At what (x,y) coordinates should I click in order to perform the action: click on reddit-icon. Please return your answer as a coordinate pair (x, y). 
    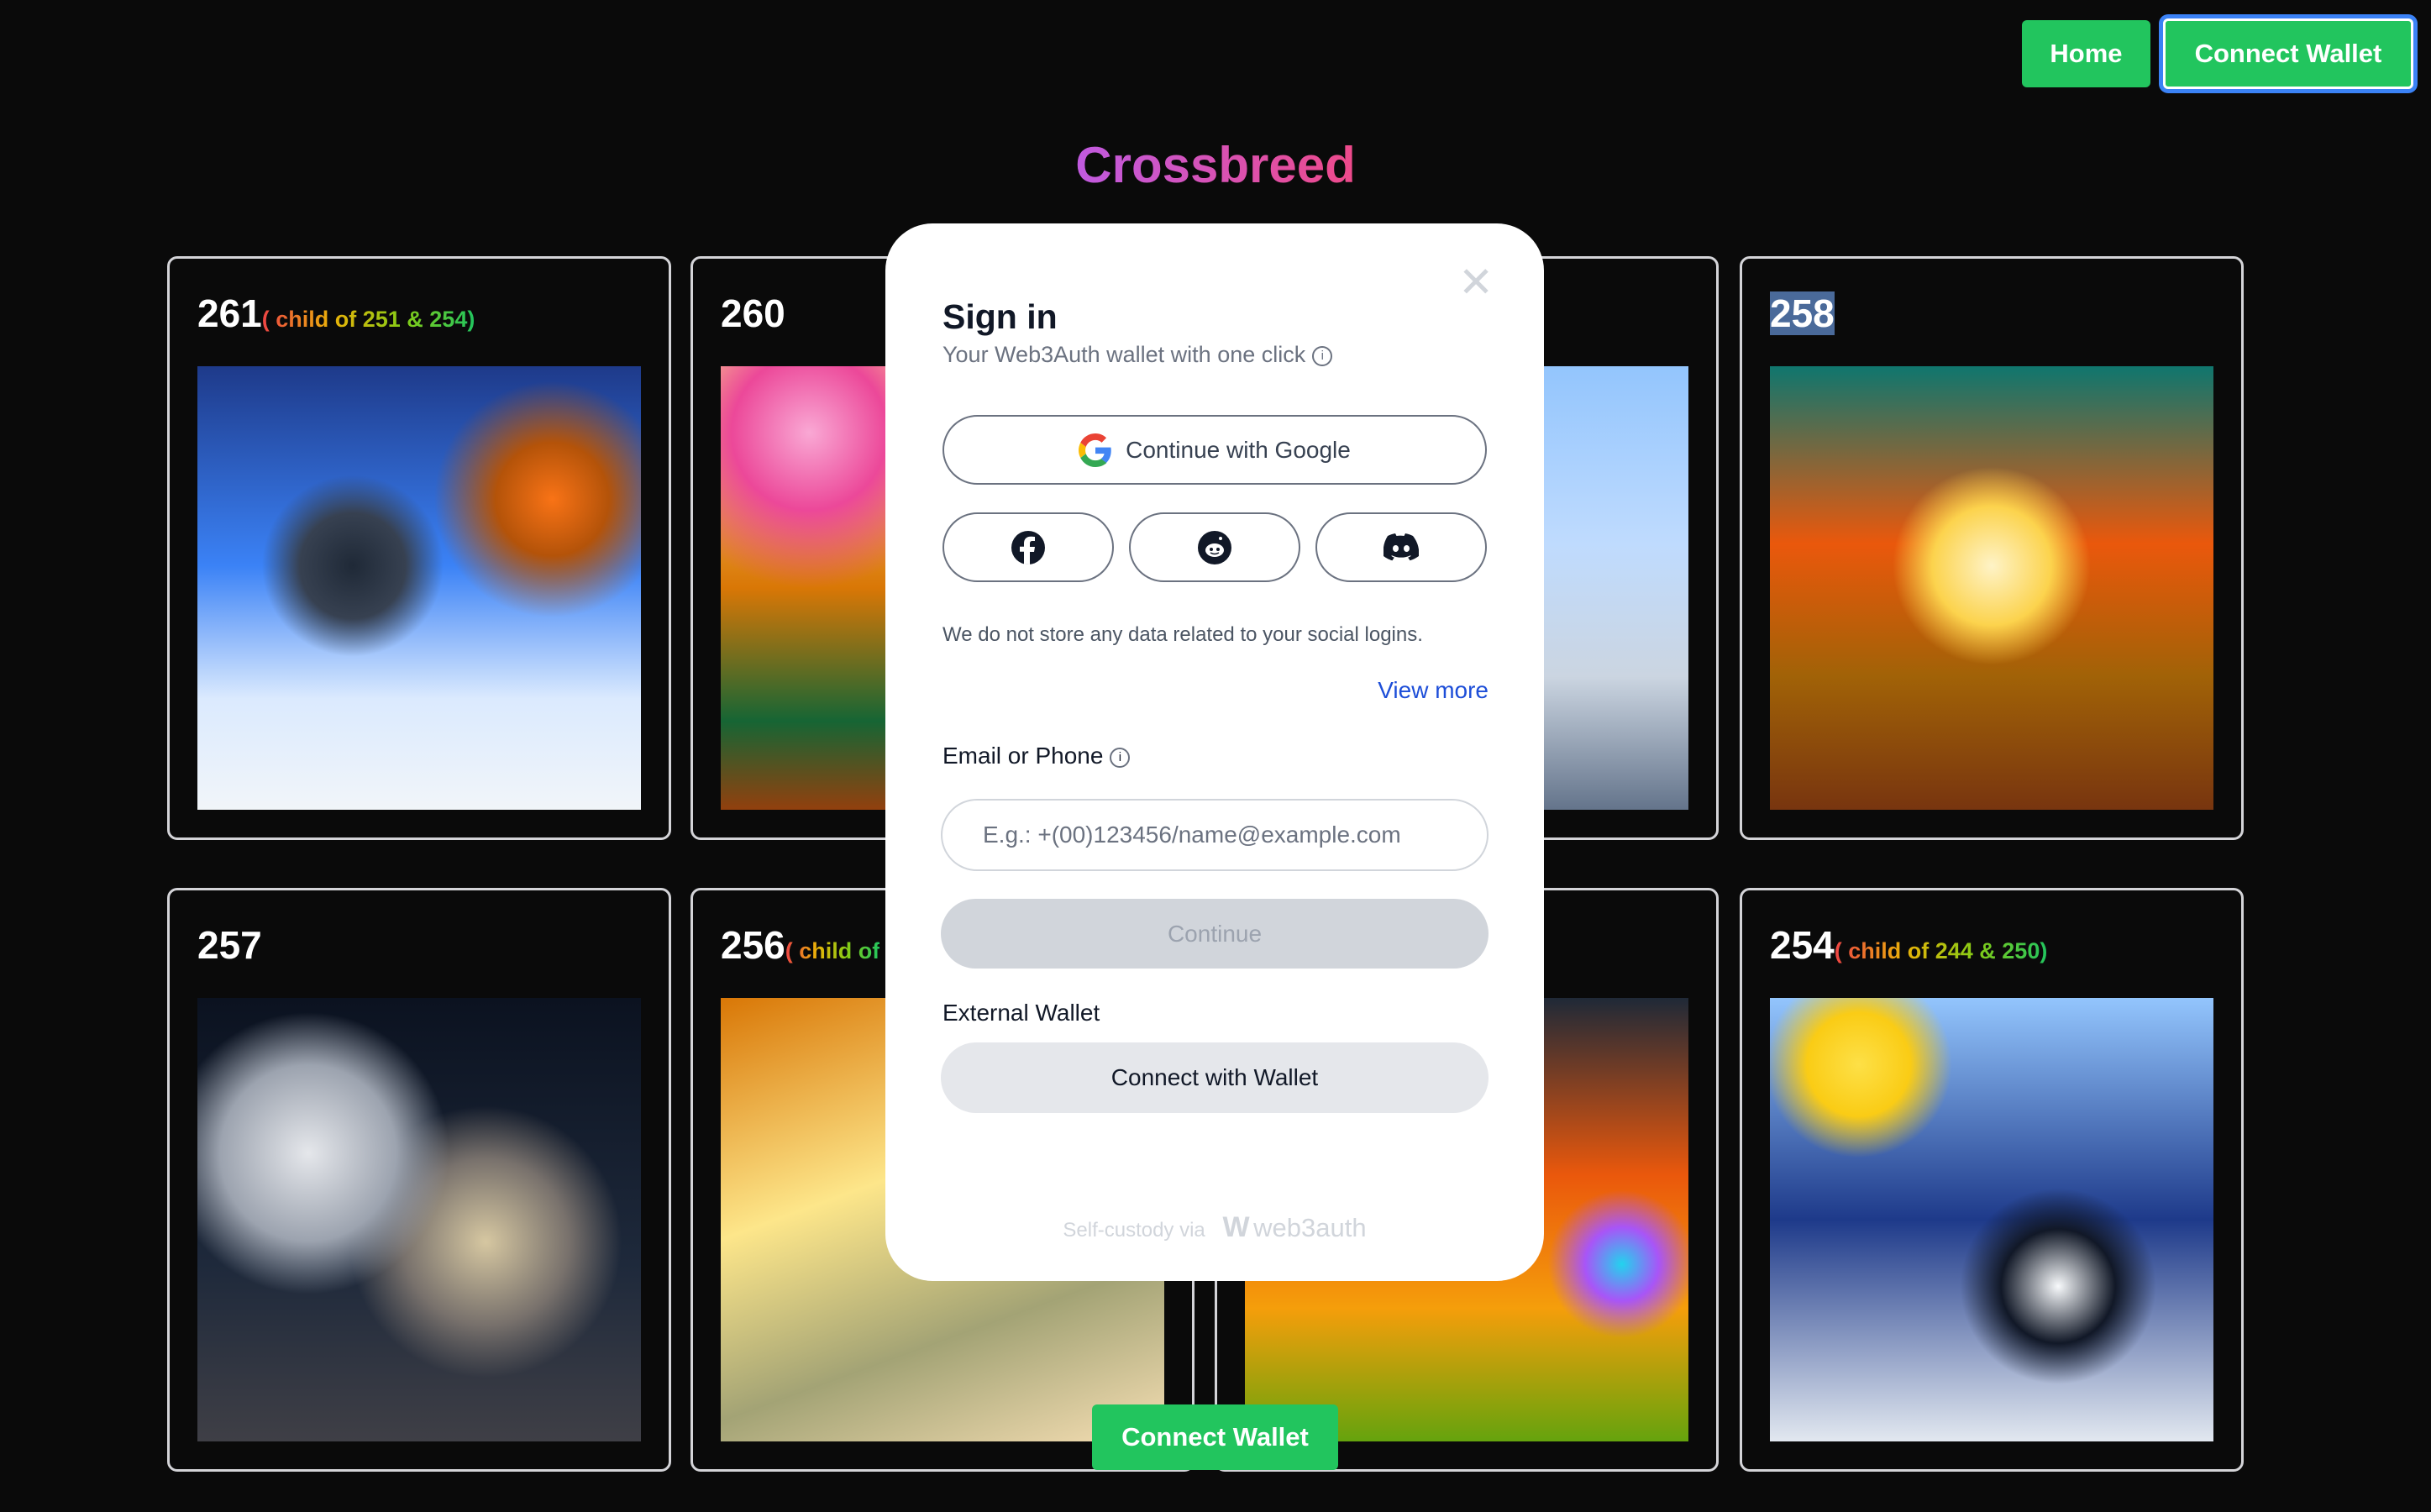
    Looking at the image, I should click on (1214, 547).